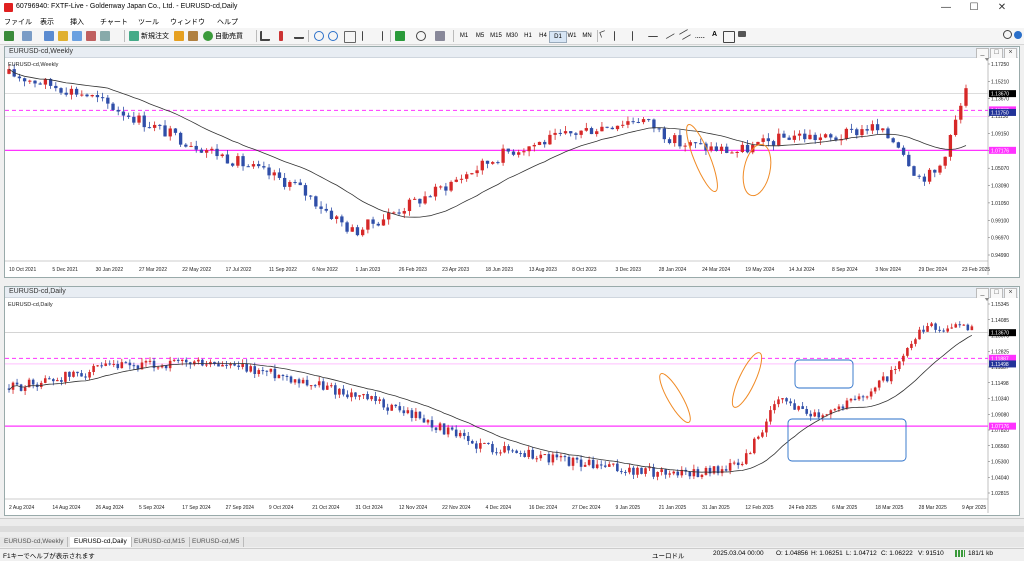  What do you see at coordinates (1000, 447) in the screenshot?
I see `price-label: 1.06560` at bounding box center [1000, 447].